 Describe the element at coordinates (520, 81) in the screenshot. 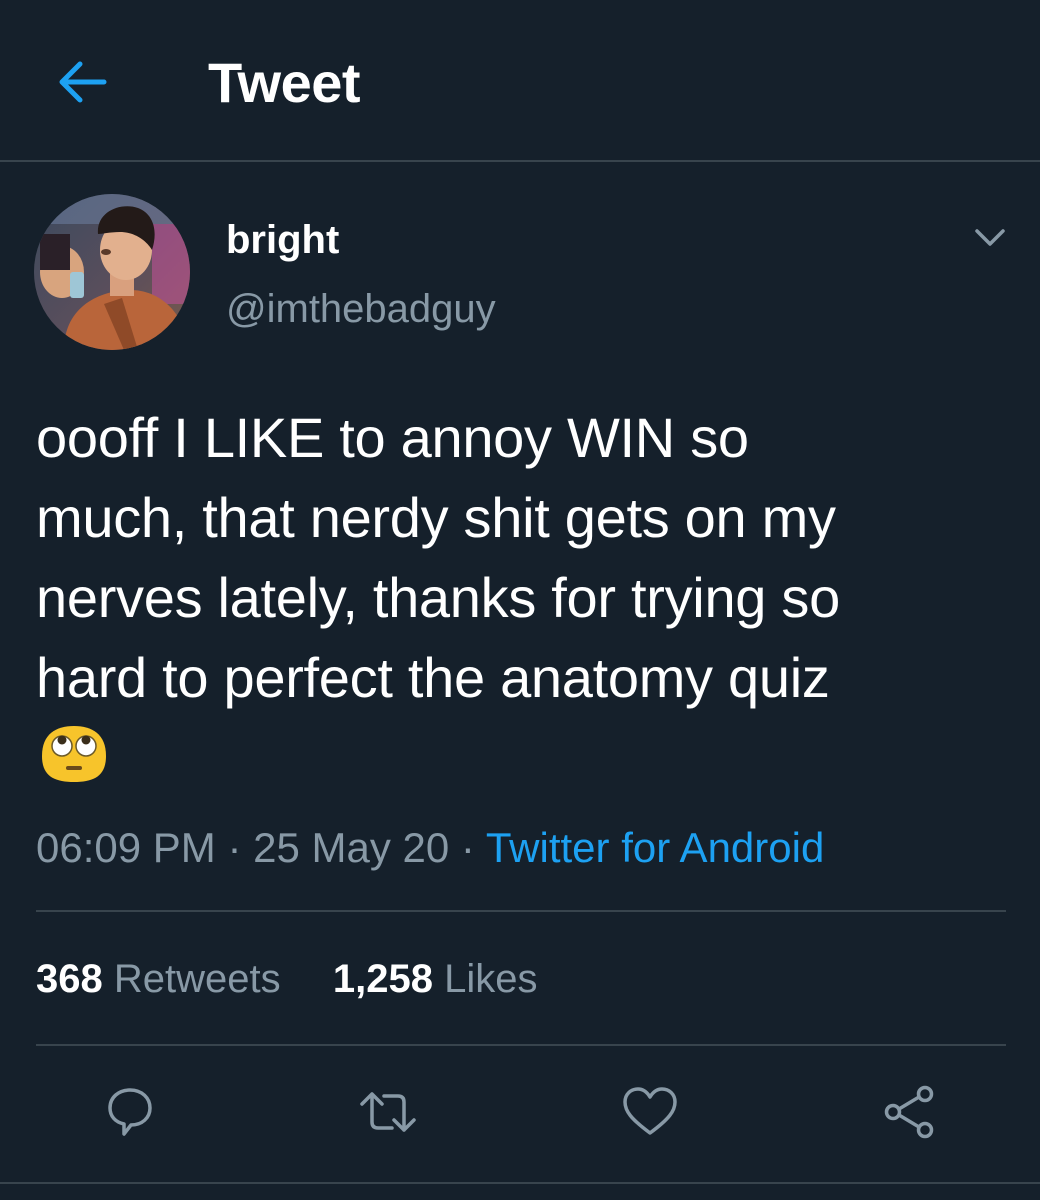

I see `top-app-bar: Tweet` at that location.